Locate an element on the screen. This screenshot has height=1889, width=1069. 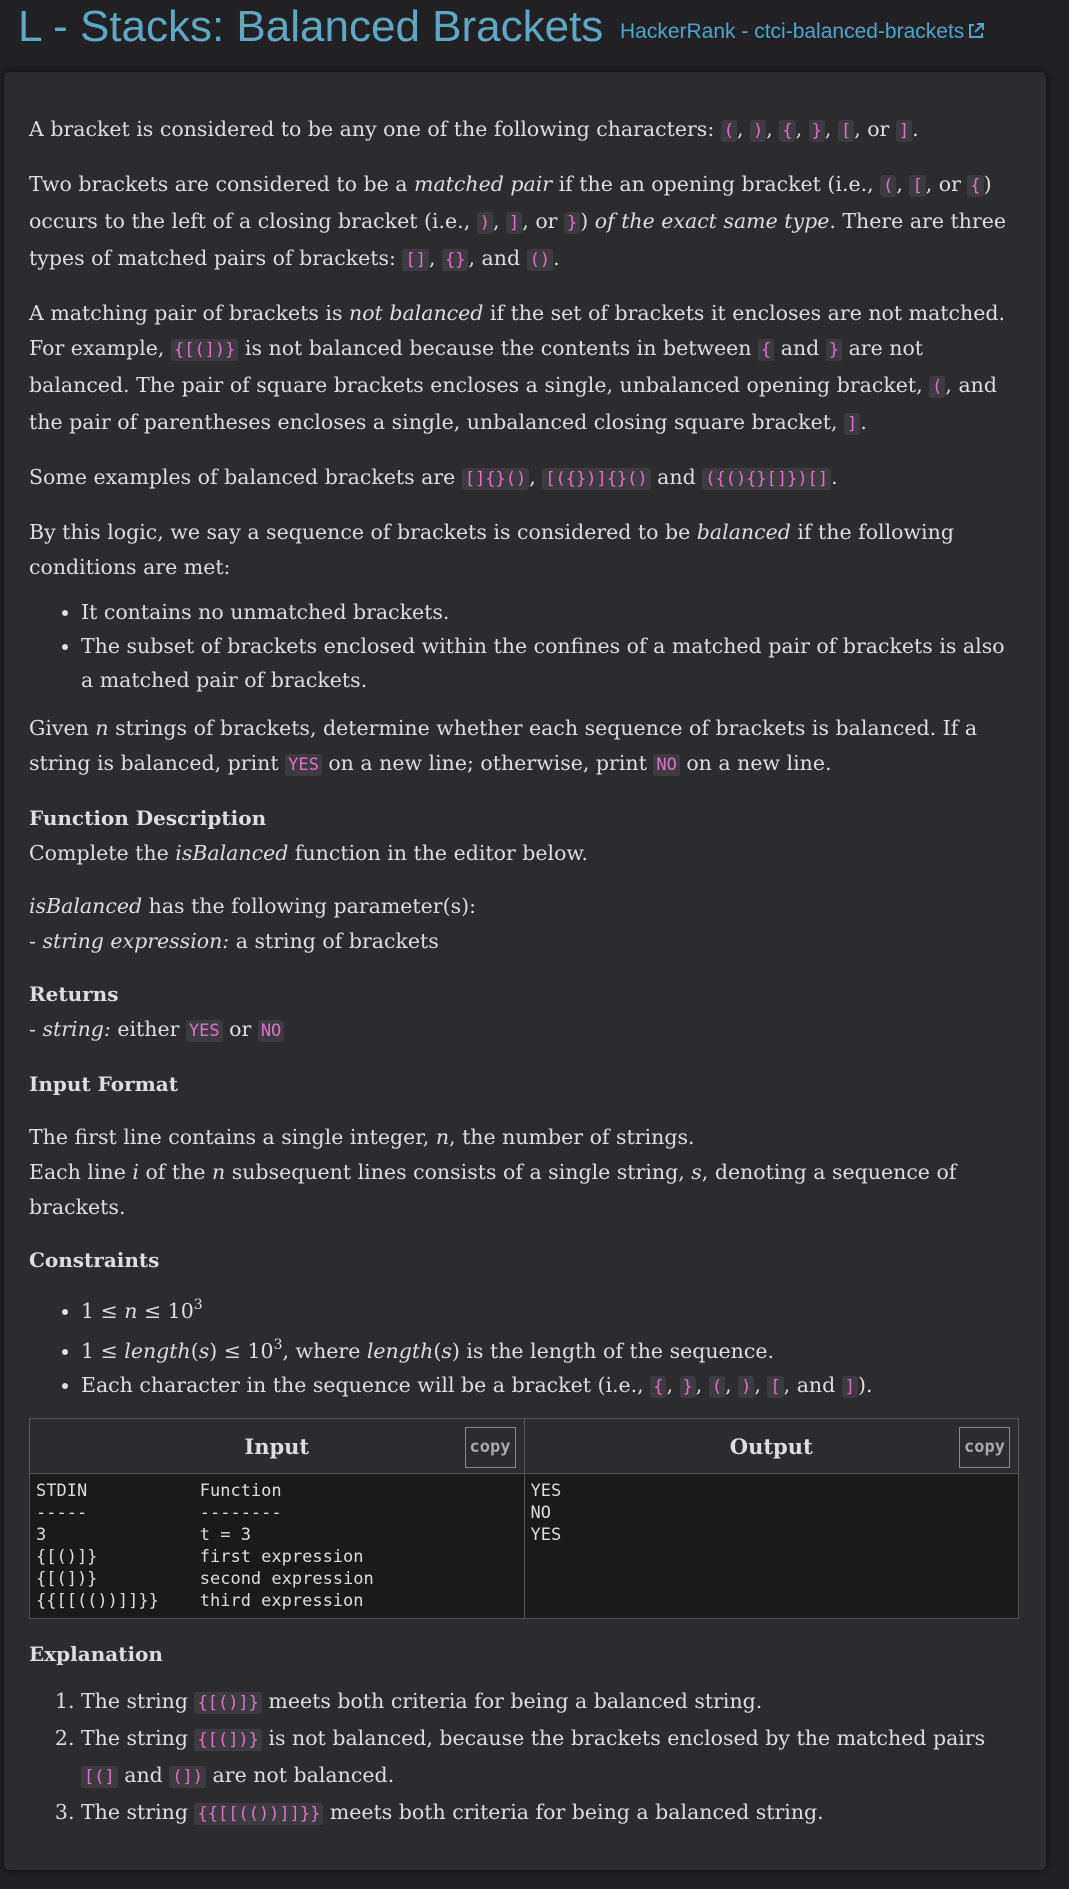
function-description-heading: Function Description is located at coordinates (148, 818).